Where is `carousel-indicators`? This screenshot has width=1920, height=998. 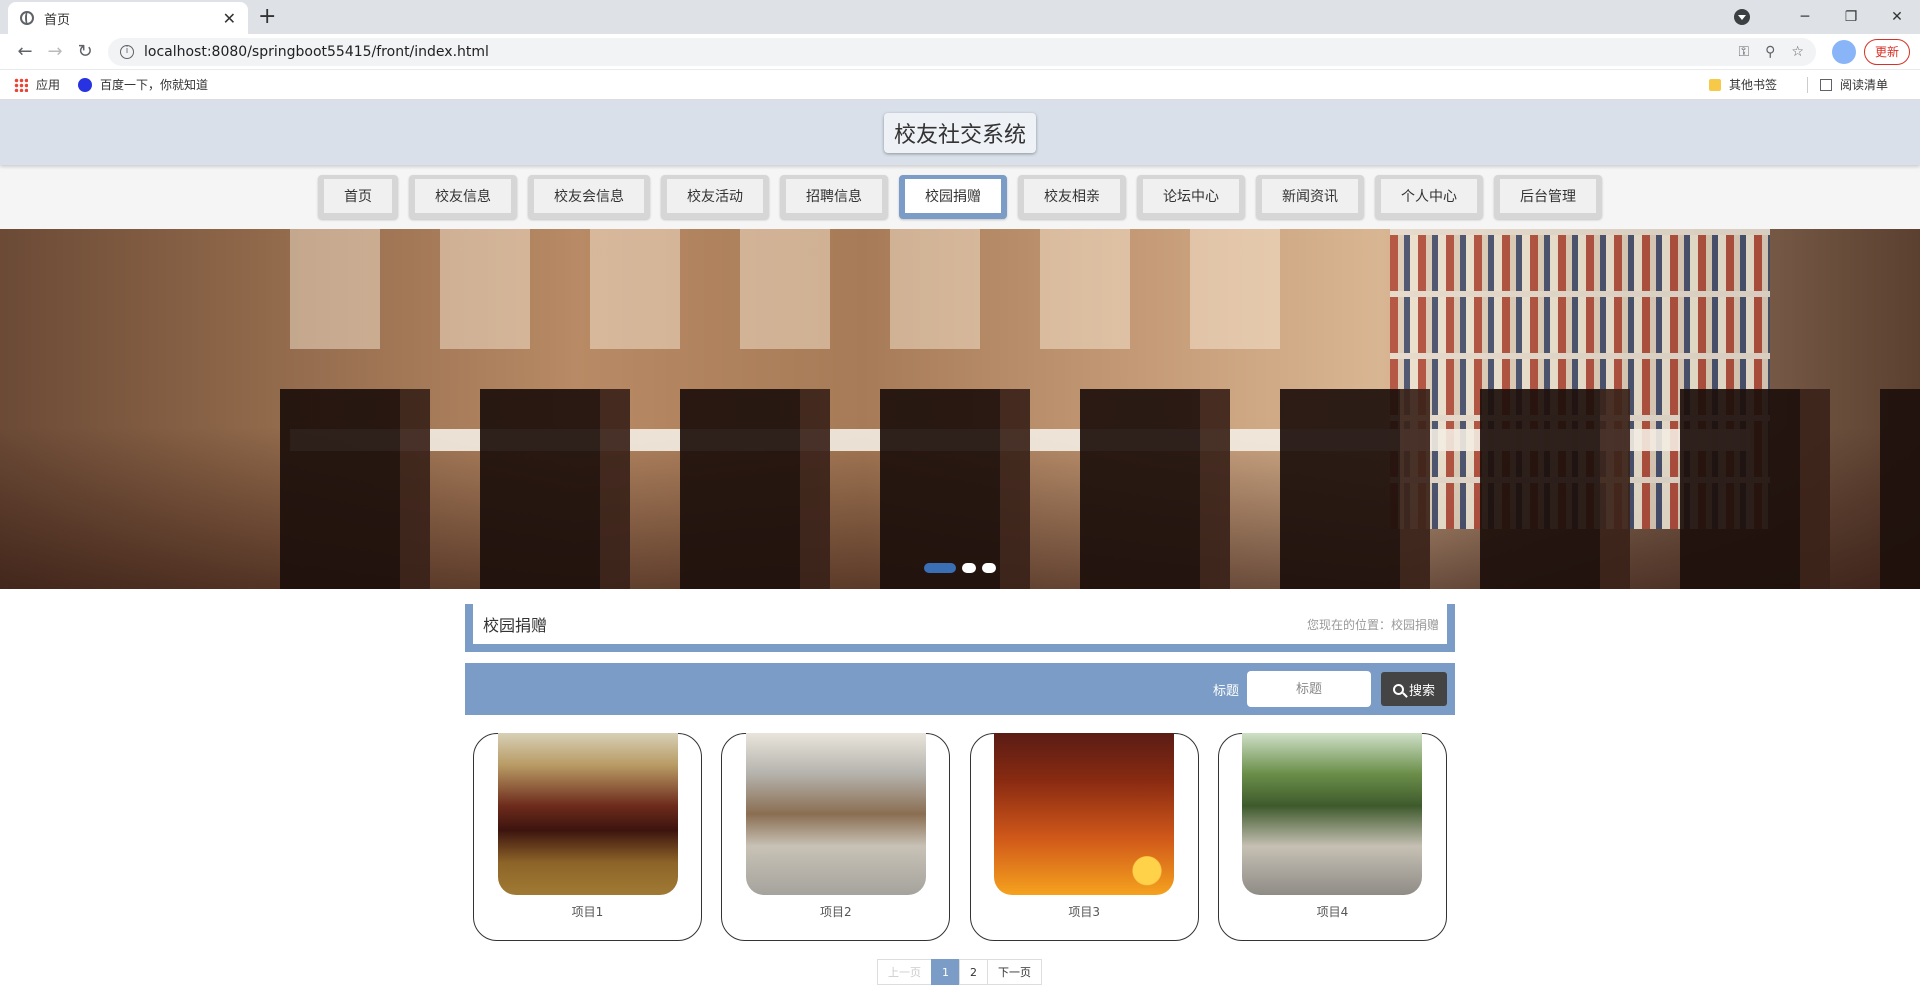
carousel-indicators is located at coordinates (960, 568).